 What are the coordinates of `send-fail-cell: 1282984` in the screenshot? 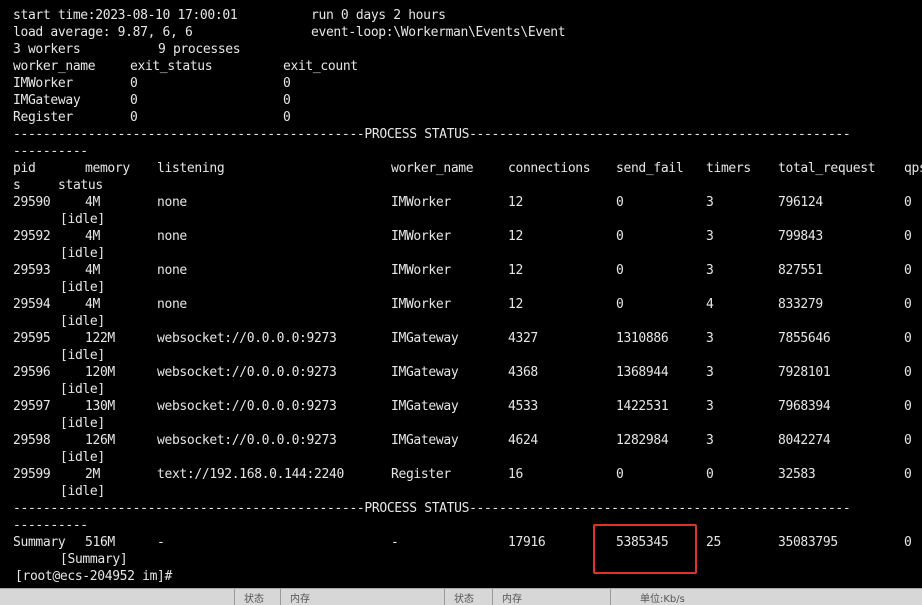 It's located at (642, 440).